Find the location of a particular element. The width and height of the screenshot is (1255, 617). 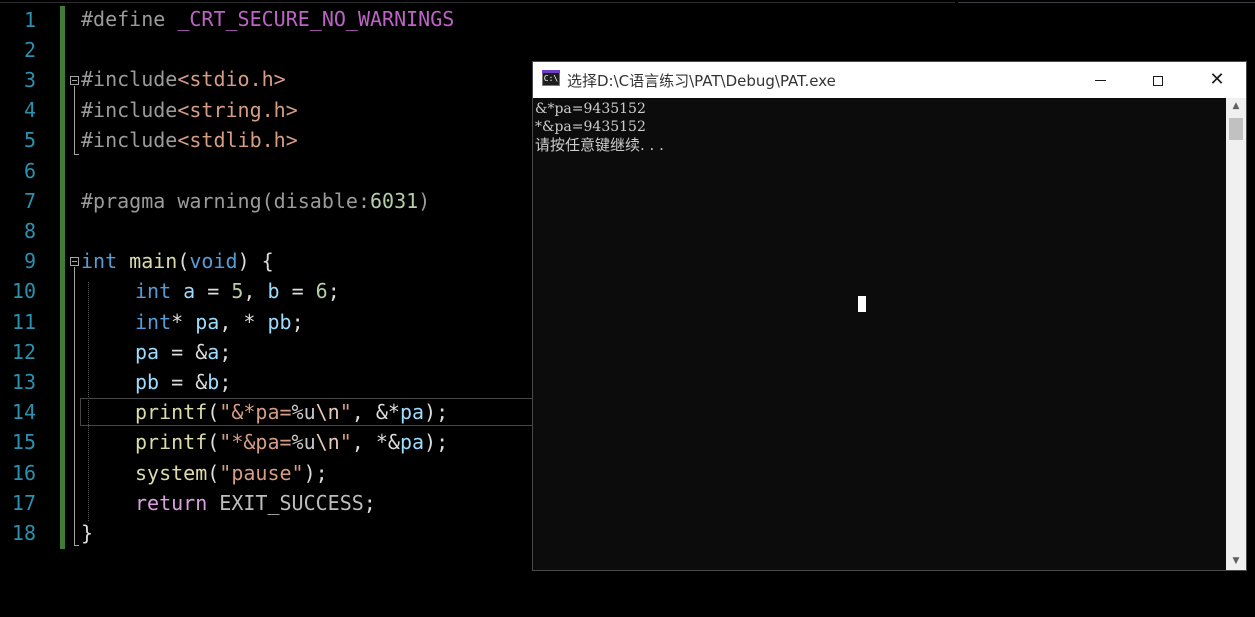

code-line-1: #define _CRT_SECURE_NO_WARNINGS is located at coordinates (267, 19).